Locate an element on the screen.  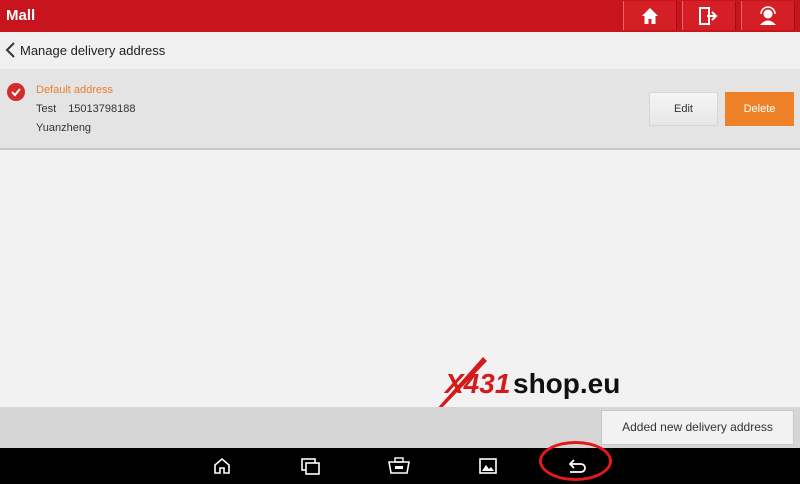
user-support-icon is located at coordinates (768, 15).